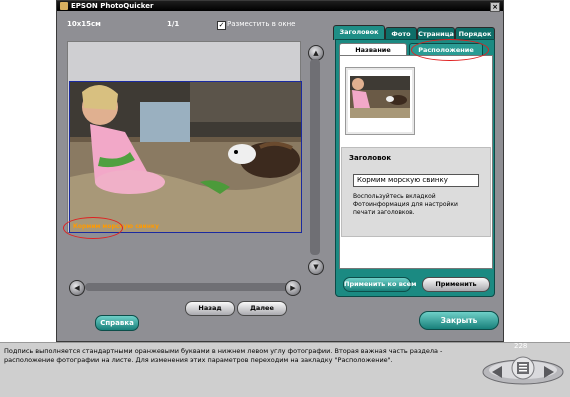 The image size is (570, 397). I want to click on vertical-scrollbar, so click(315, 157).